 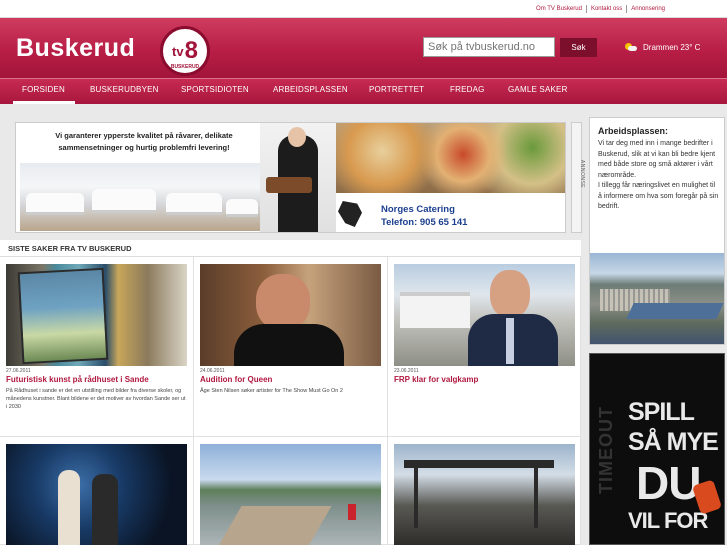 What do you see at coordinates (310, 89) in the screenshot?
I see `nav-arbeidsplassen: ARBEIDSPLASSEN` at bounding box center [310, 89].